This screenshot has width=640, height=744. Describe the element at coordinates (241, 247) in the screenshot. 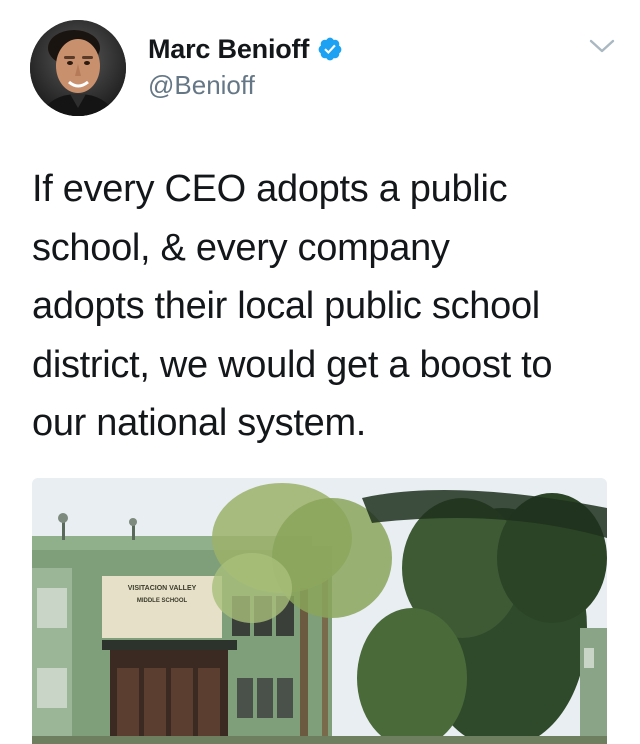

I see `tweet-text-line: school, & every company` at that location.